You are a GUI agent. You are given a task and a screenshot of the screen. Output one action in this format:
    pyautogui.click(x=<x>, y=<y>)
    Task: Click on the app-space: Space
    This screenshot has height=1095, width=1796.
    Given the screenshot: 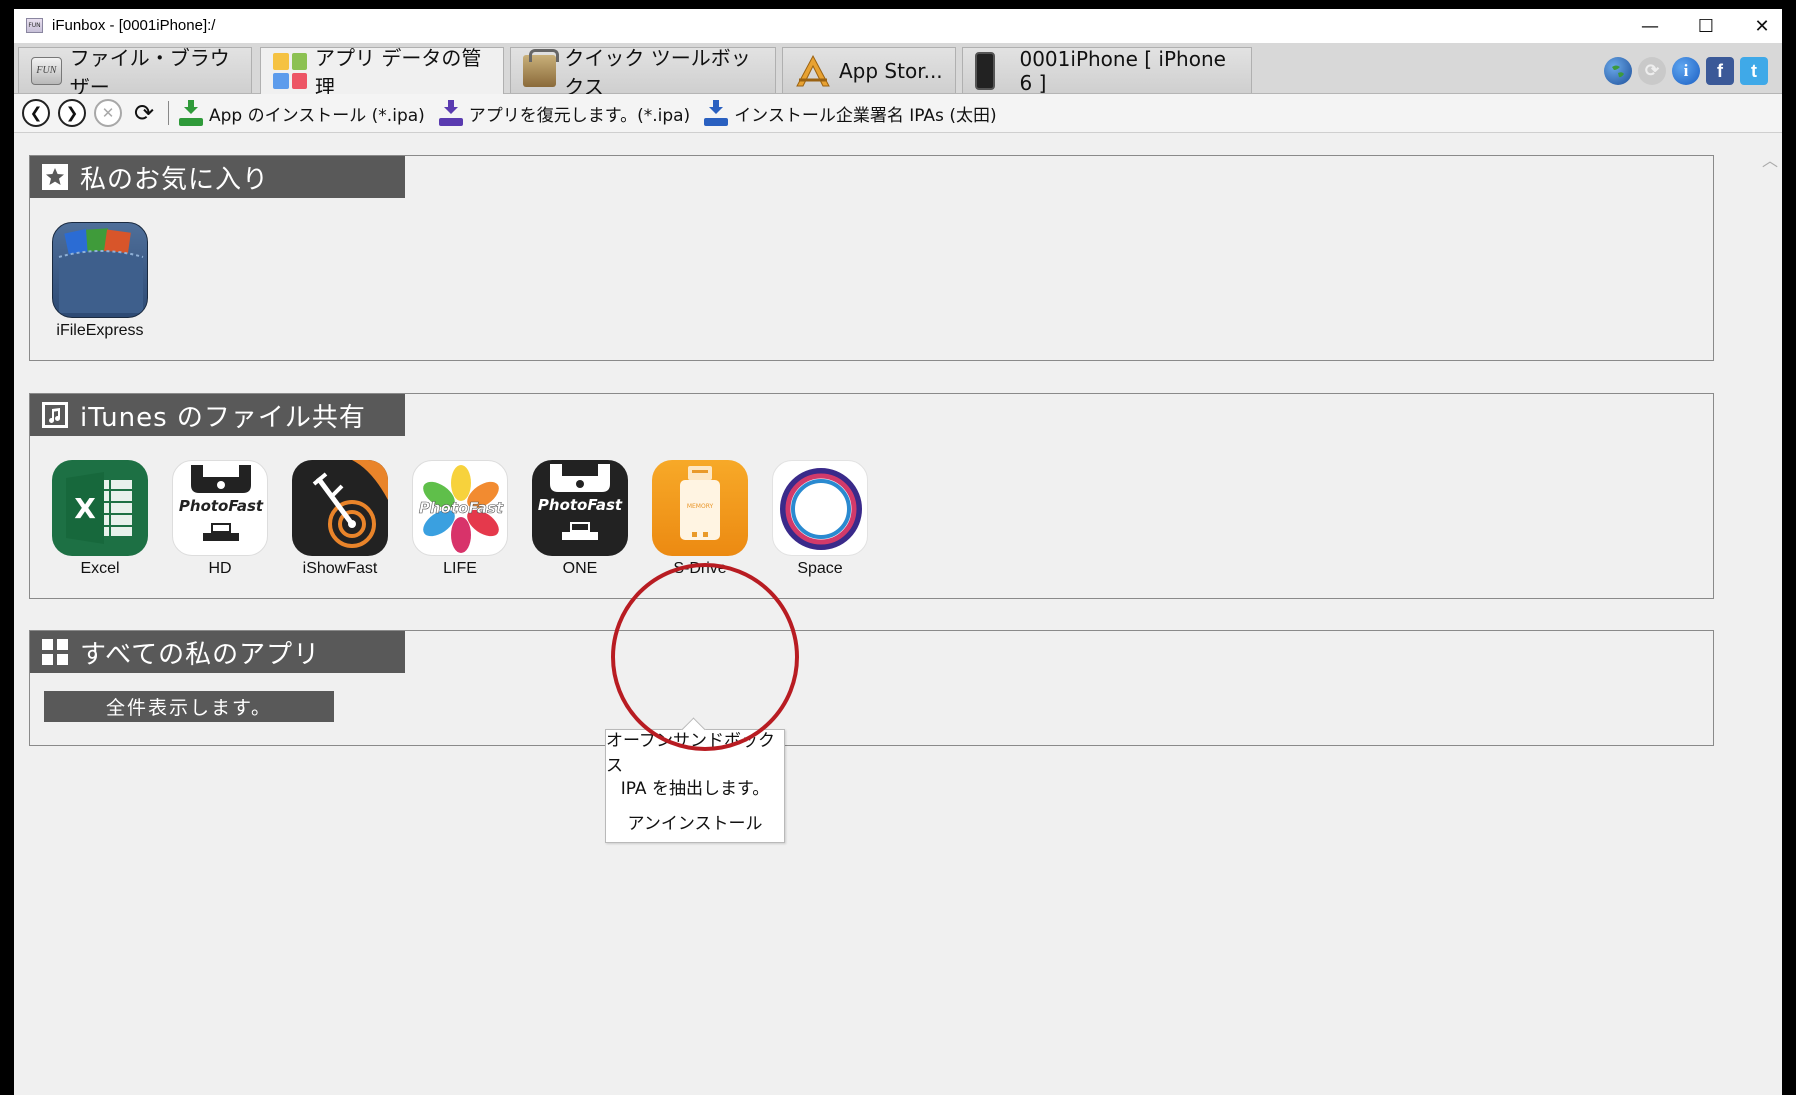 What is the action you would take?
    pyautogui.click(x=820, y=519)
    